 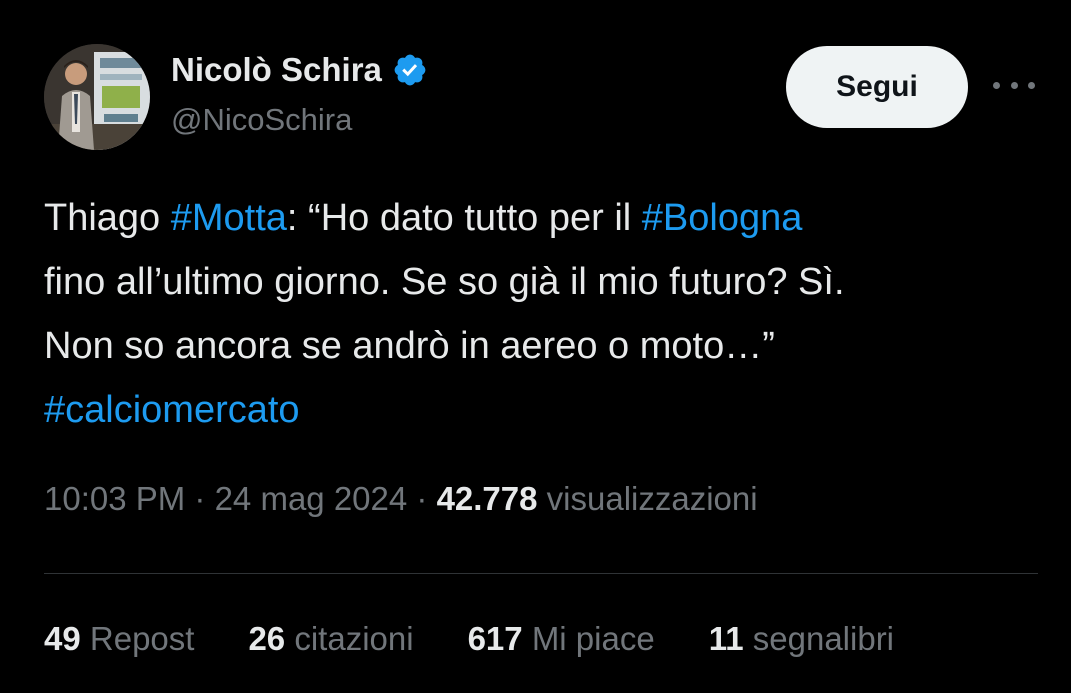 I want to click on stat-count: 617, so click(x=495, y=638).